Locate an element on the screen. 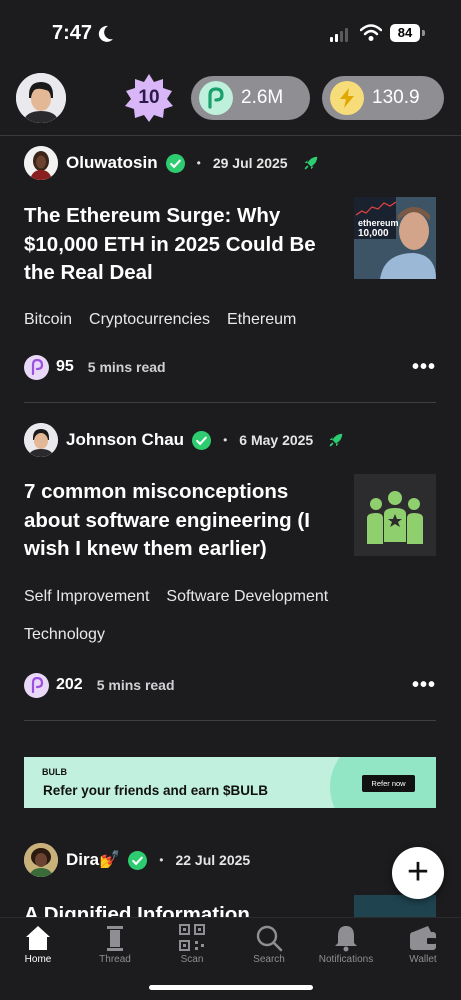 Image resolution: width=461 pixels, height=1000 pixels. cellular-signal-icon is located at coordinates (339, 35).